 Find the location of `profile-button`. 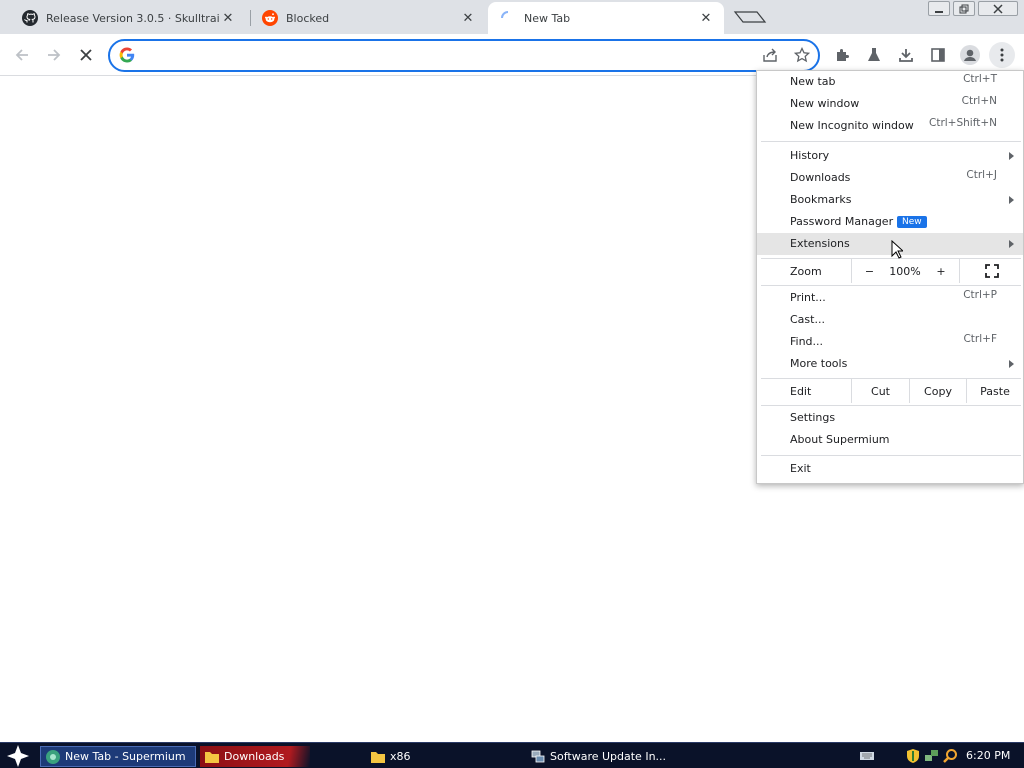

profile-button is located at coordinates (970, 55).